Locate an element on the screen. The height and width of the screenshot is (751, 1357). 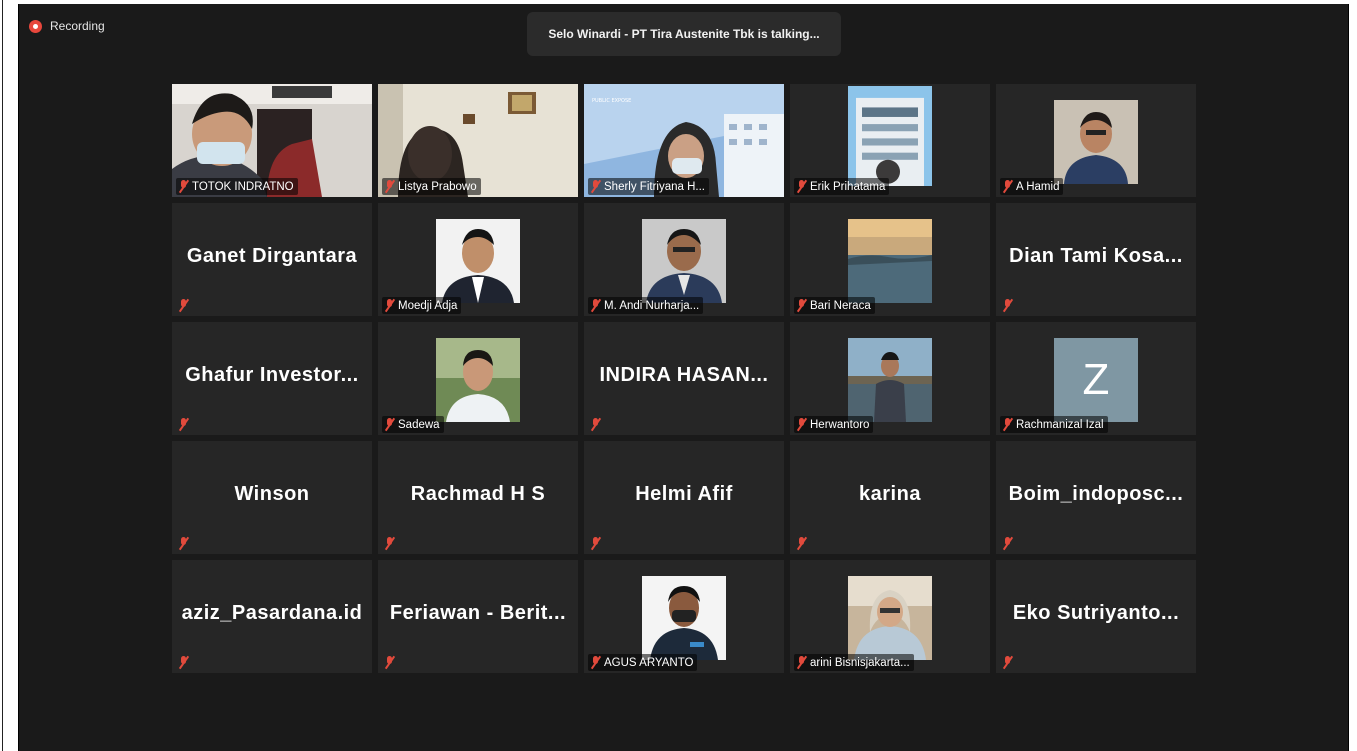
participant-tile: Erik Prihatama is located at coordinates (890, 140).